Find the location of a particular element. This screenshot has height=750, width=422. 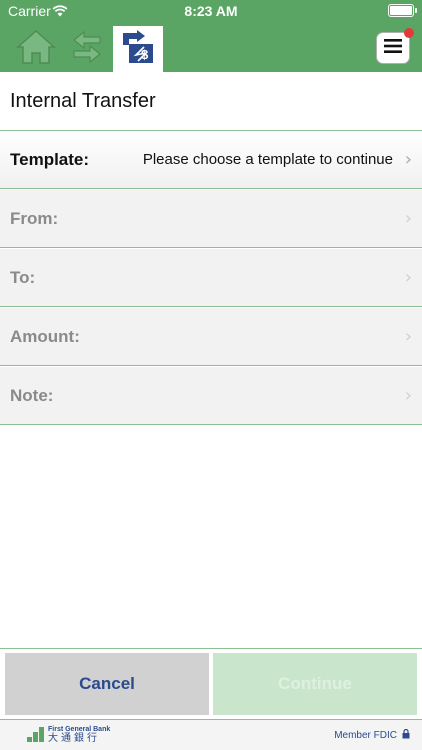

logo-mark-icon is located at coordinates (35, 735).